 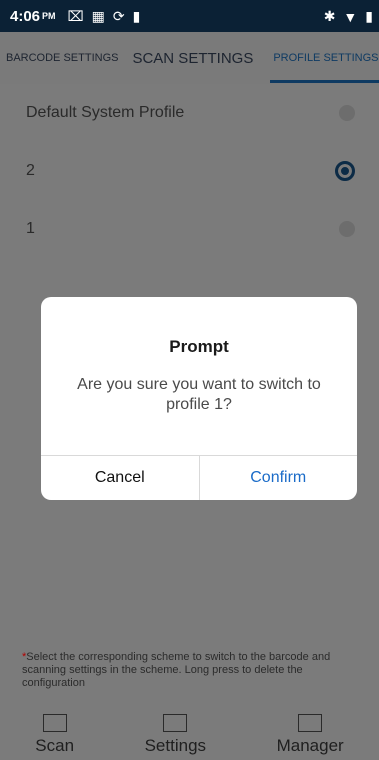 I want to click on cancel-button: Cancel, so click(x=120, y=478).